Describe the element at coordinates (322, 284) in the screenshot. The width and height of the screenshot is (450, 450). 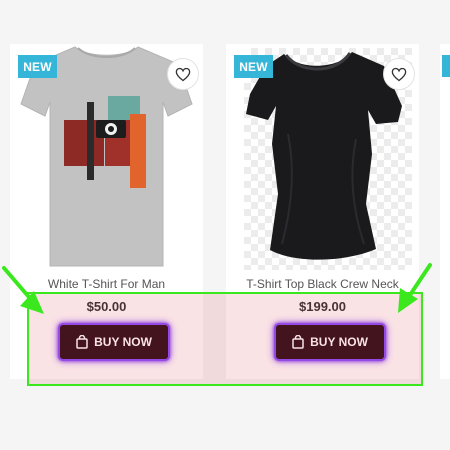
I see `product-title: T-Shirt Top Black Crew Neck` at that location.